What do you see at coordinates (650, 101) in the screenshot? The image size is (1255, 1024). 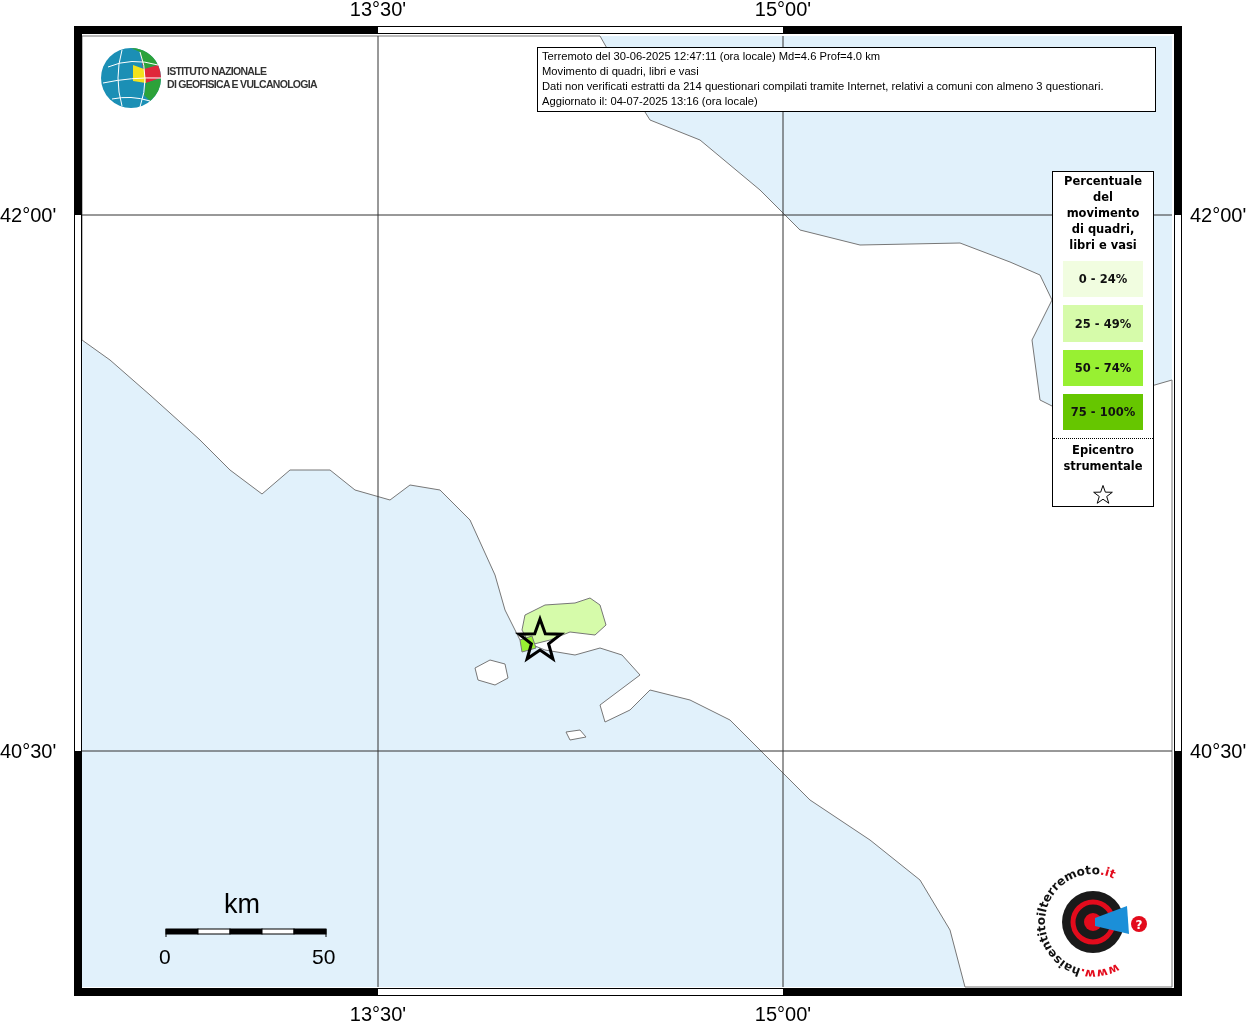 I see `info-text: Aggiornato il: 04-07-2025 13:16 (ora locale)` at bounding box center [650, 101].